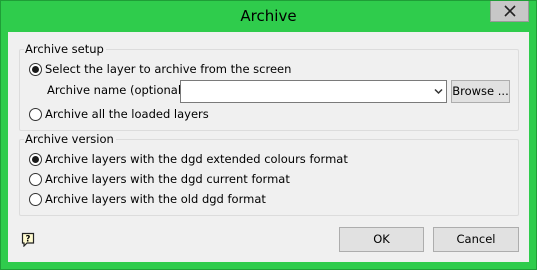 The height and width of the screenshot is (270, 537). I want to click on archive-name-label: Archive name (optional), so click(116, 90).